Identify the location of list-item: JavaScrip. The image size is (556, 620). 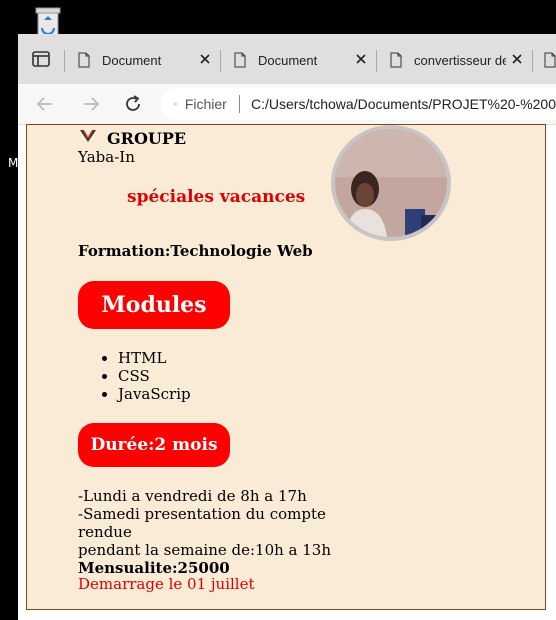
(154, 394).